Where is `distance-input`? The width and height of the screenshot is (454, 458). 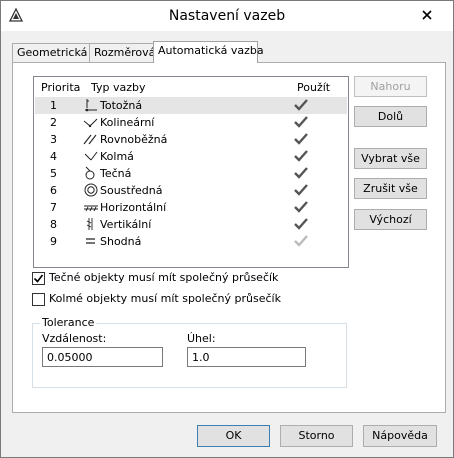 distance-input is located at coordinates (102, 357).